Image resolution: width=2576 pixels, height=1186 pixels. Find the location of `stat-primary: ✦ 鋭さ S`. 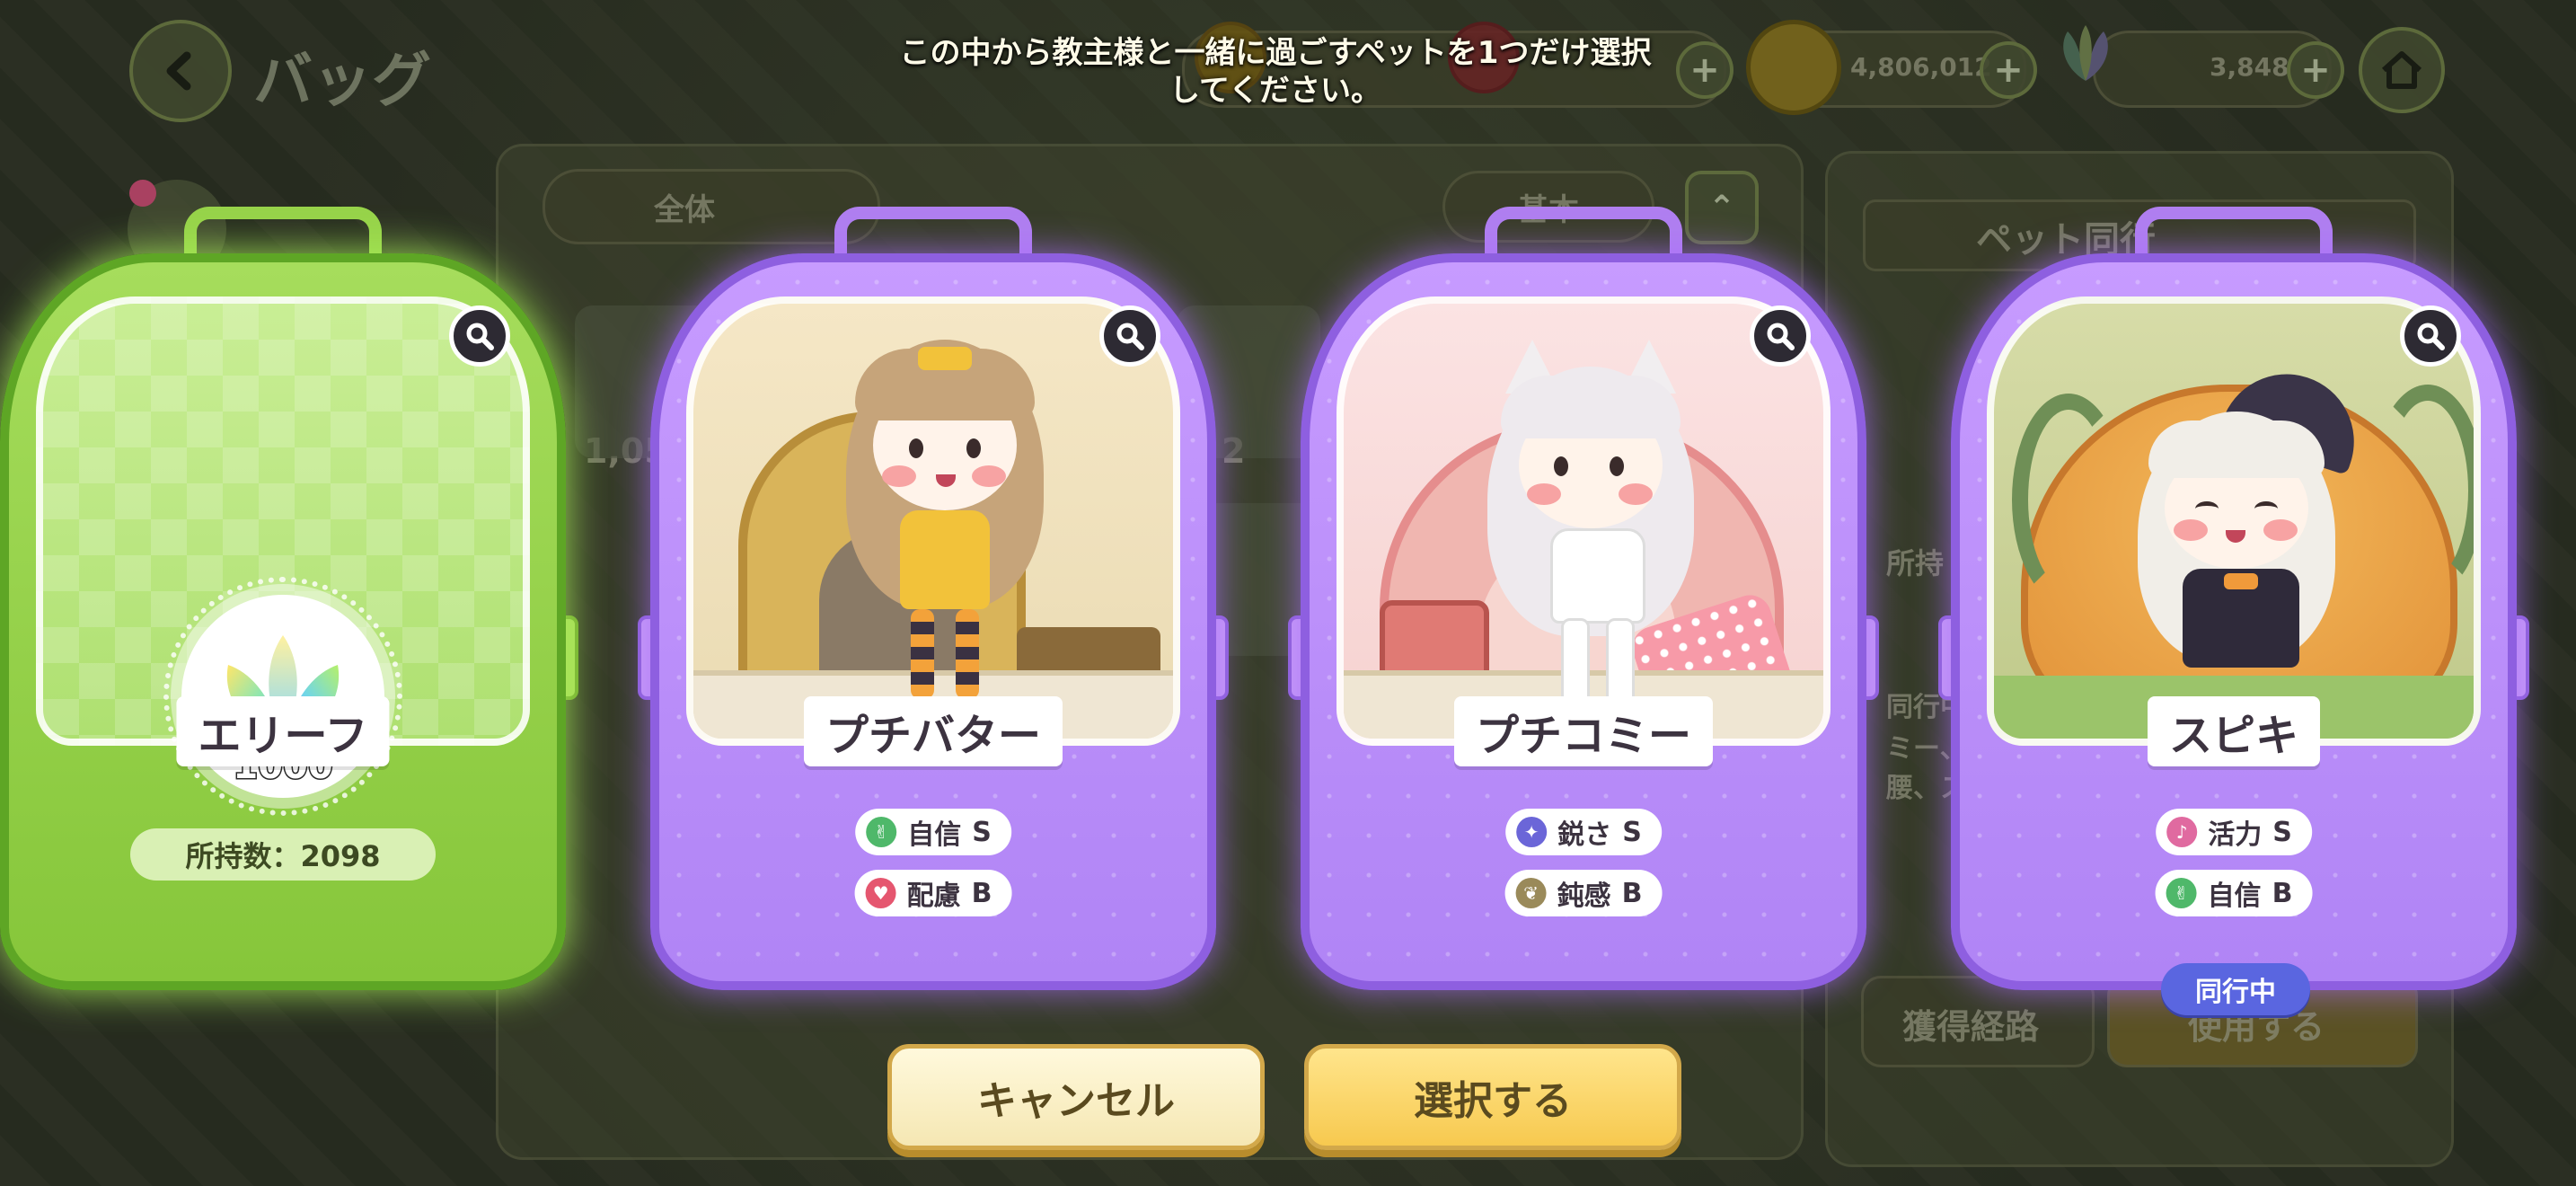

stat-primary: ✦ 鋭さ S is located at coordinates (1583, 832).